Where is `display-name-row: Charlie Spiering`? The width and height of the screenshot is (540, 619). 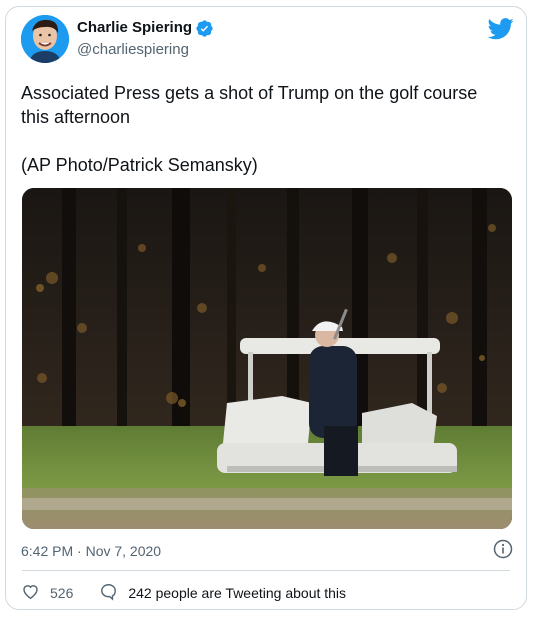
display-name-row: Charlie Spiering is located at coordinates (145, 28).